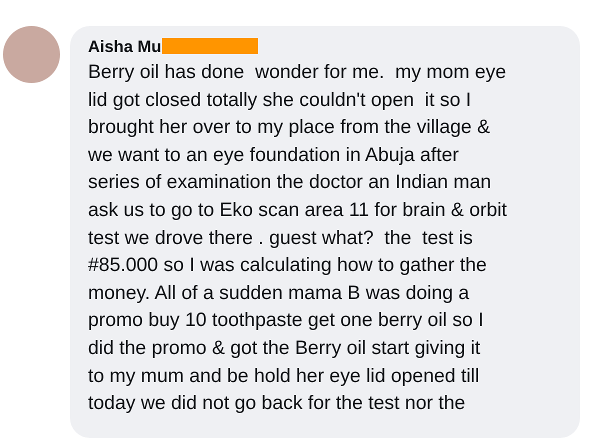 The width and height of the screenshot is (602, 438). What do you see at coordinates (125, 47) in the screenshot?
I see `author-name: Aisha Mu` at bounding box center [125, 47].